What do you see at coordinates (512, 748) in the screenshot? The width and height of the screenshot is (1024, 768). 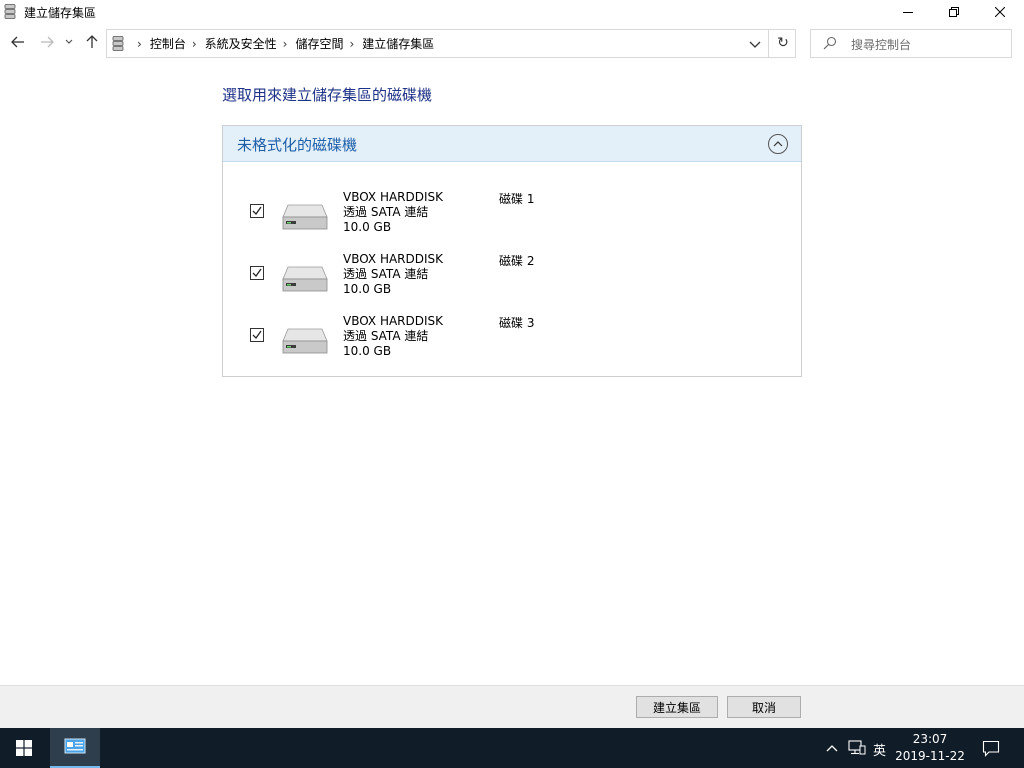 I see `taskbar: 英 23:07 2019-11-22` at bounding box center [512, 748].